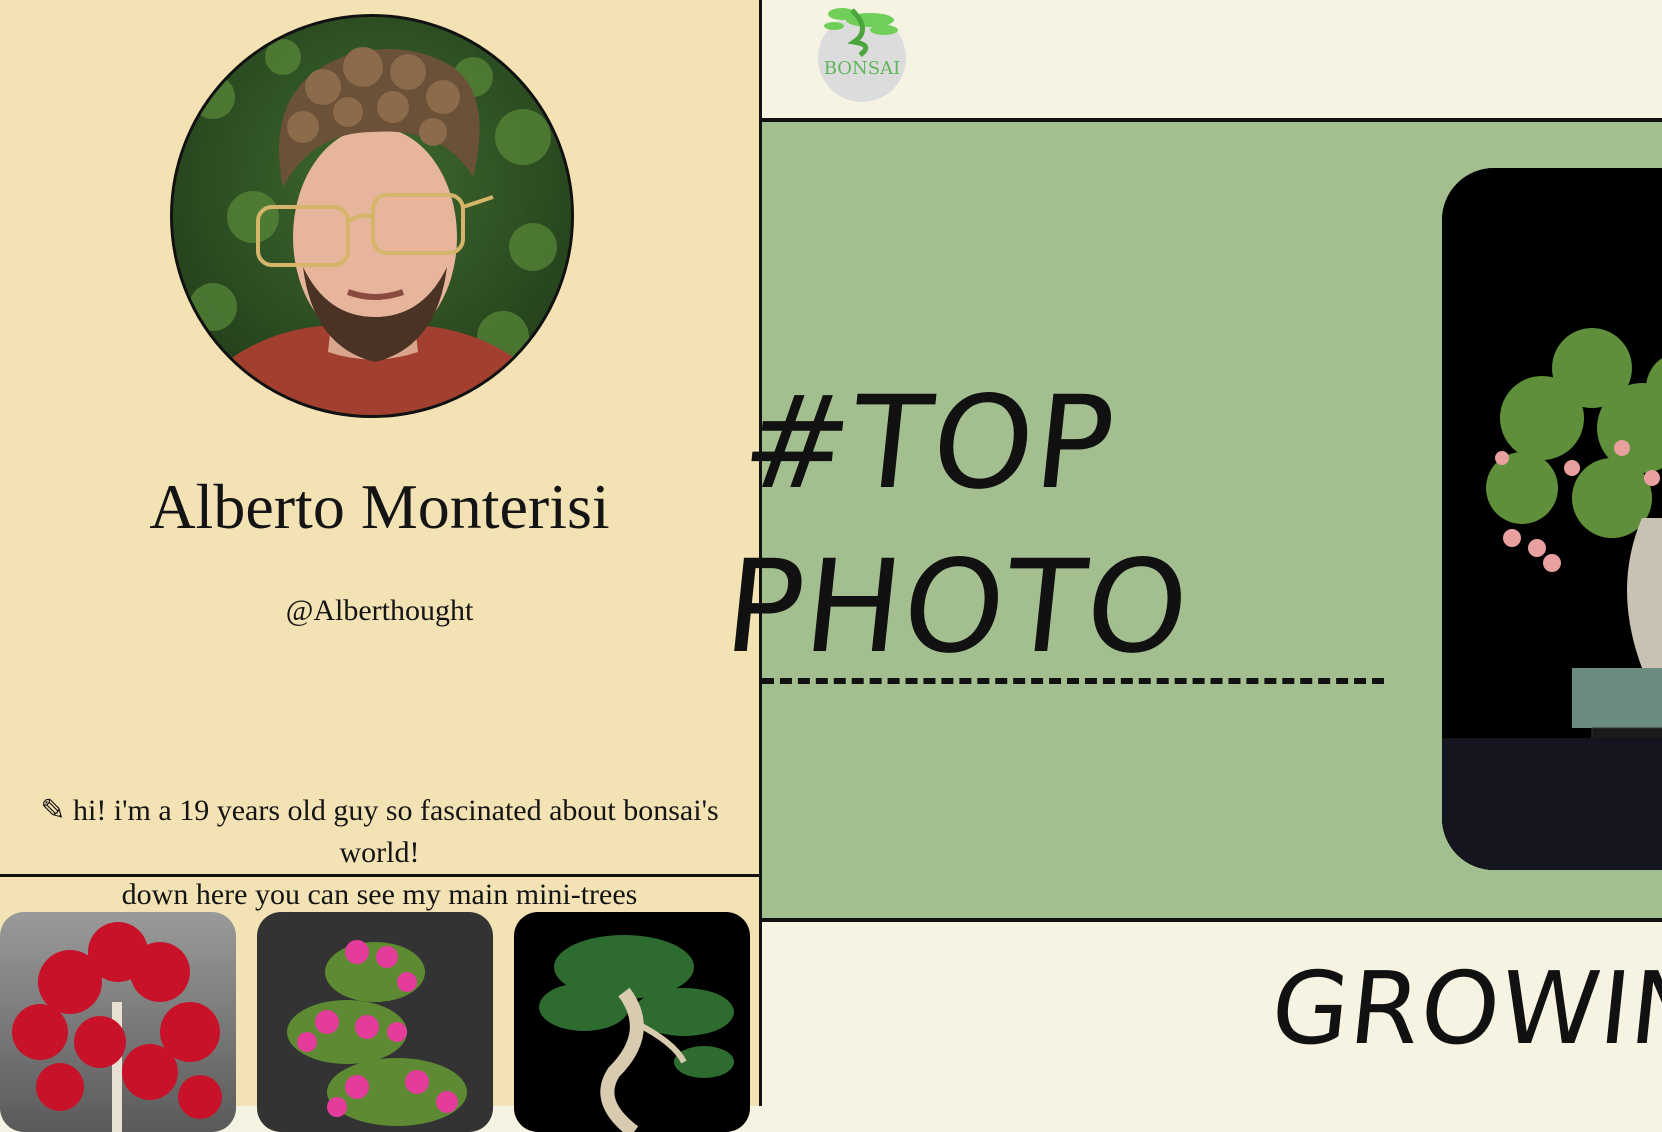 The height and width of the screenshot is (1132, 1662). I want to click on bonsai-logo-icon, so click(862, 55).